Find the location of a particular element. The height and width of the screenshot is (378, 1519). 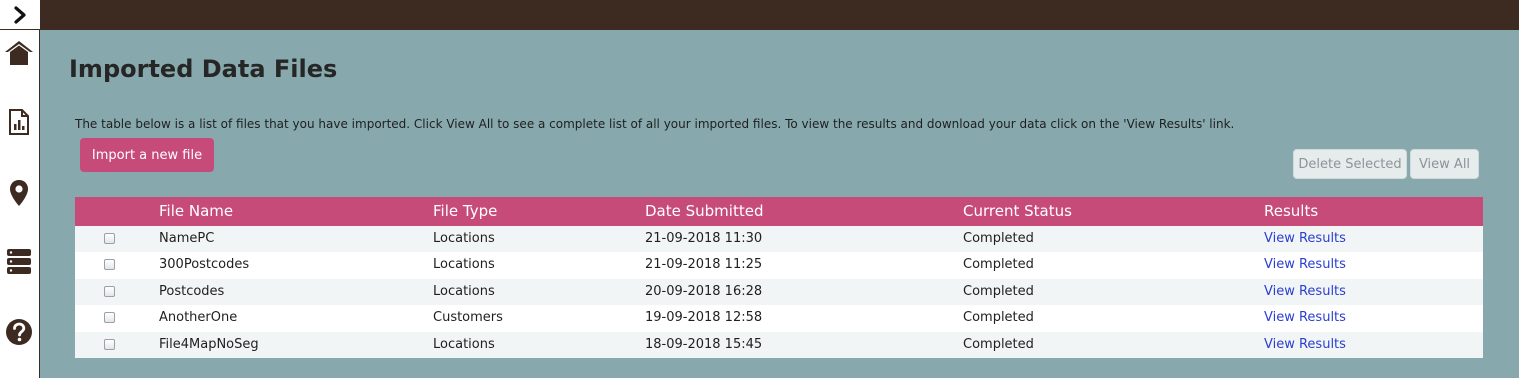

report-icon is located at coordinates (19, 122).